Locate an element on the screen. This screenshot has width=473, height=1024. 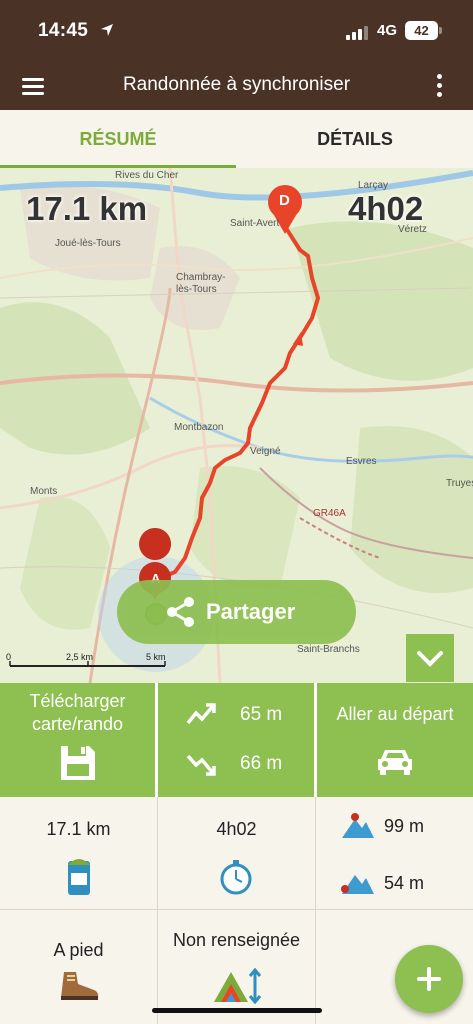
elevation-gain: 65 m is located at coordinates (261, 714).